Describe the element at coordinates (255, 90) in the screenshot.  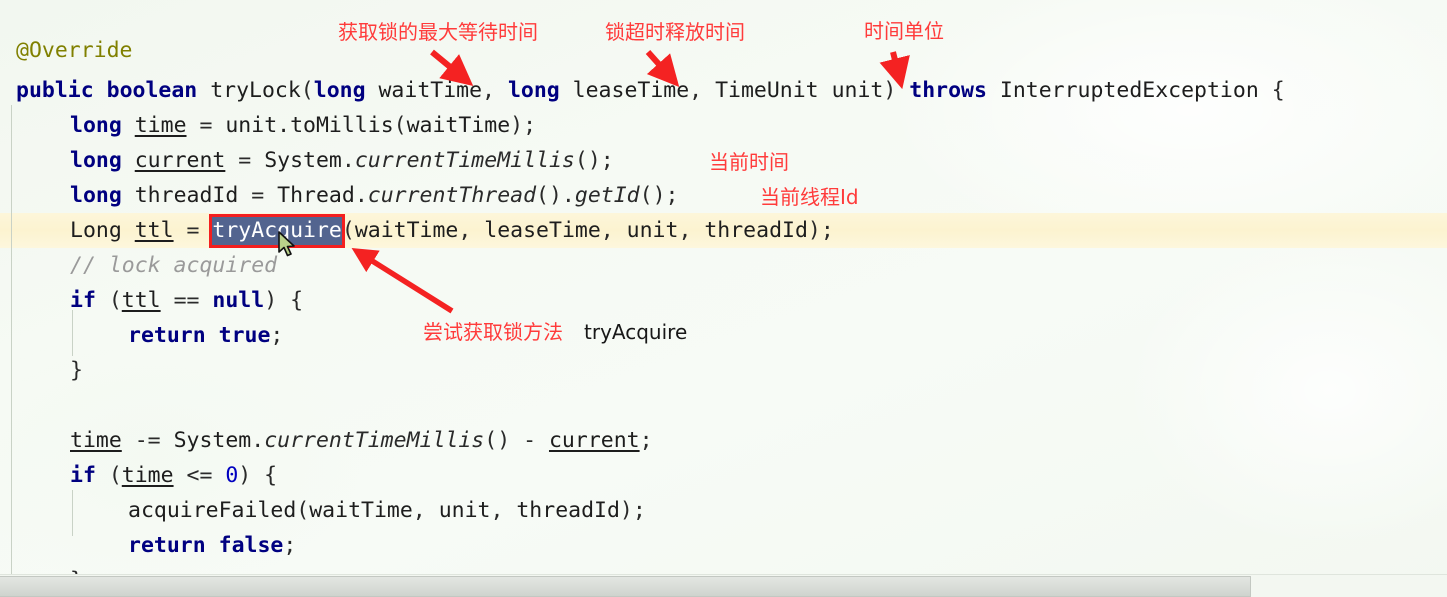
I see `token-method-tryLock: tryLock` at that location.